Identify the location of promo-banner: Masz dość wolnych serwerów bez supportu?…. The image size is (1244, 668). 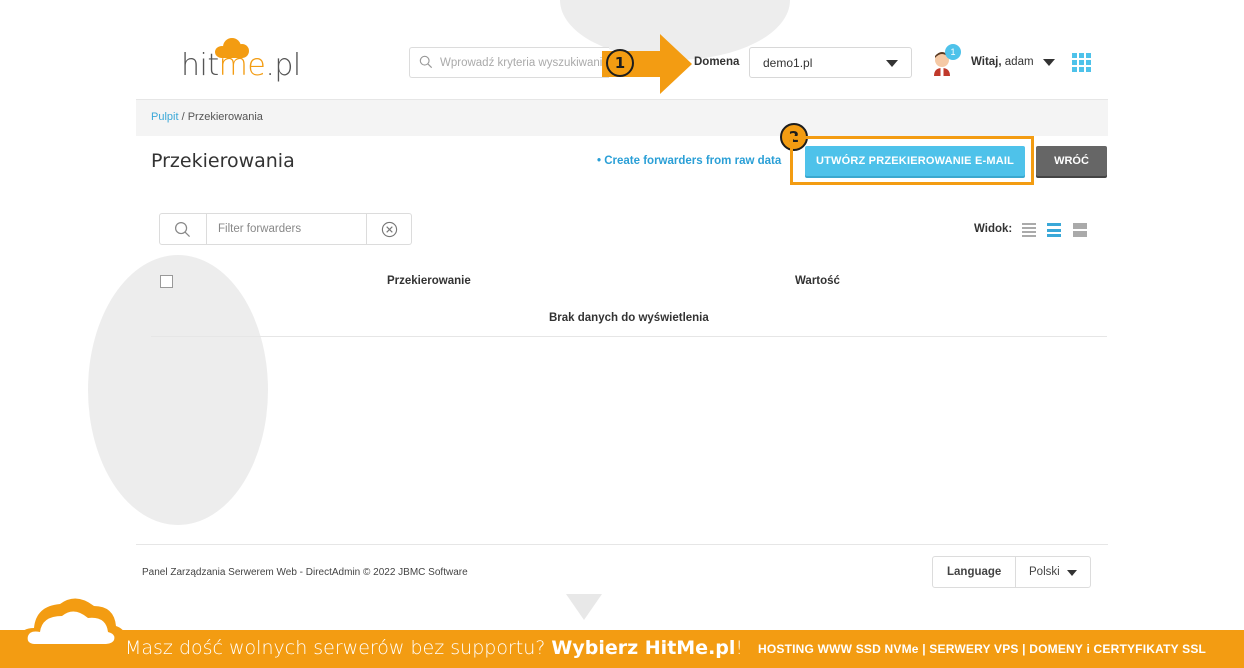
(622, 649).